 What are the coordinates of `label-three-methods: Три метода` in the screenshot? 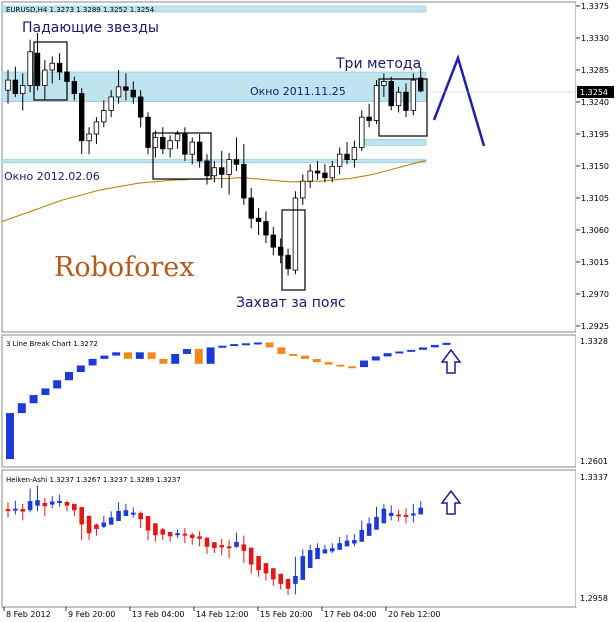 It's located at (378, 64).